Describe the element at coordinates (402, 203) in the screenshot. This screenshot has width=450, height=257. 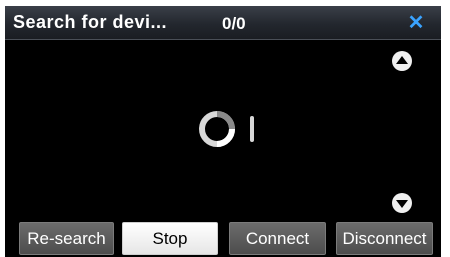
I see `scroll-down-icon` at that location.